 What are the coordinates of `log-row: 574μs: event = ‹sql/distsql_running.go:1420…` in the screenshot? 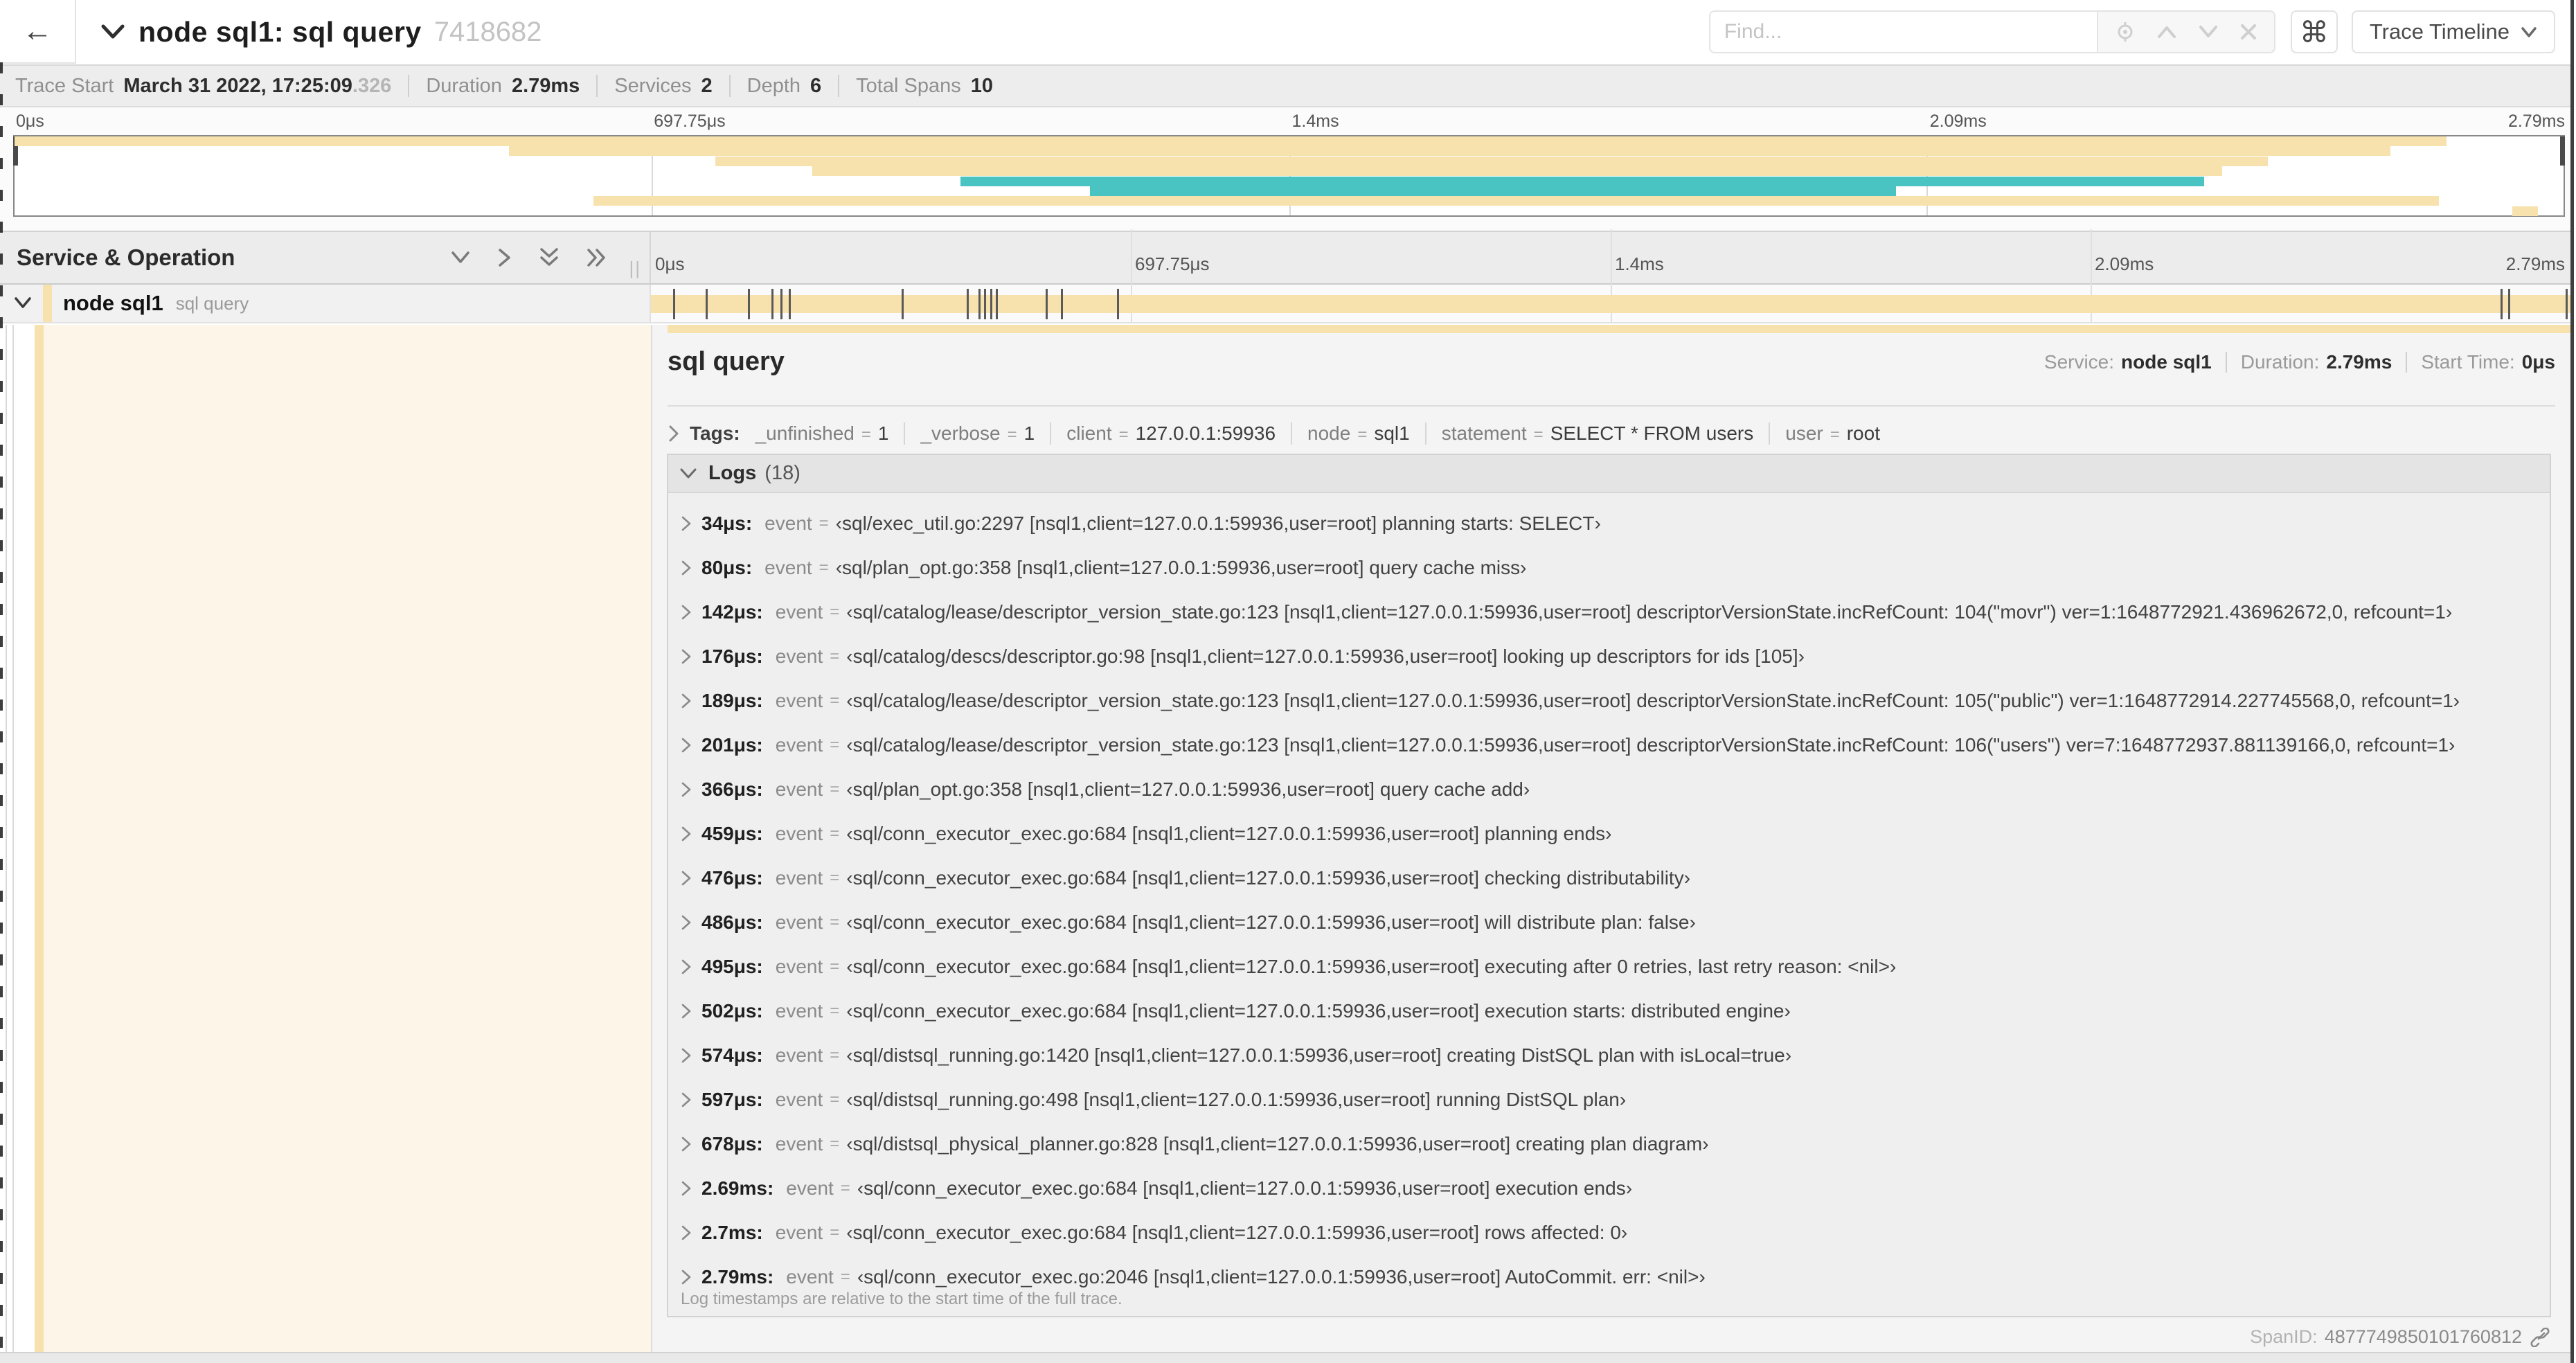 It's located at (1615, 1055).